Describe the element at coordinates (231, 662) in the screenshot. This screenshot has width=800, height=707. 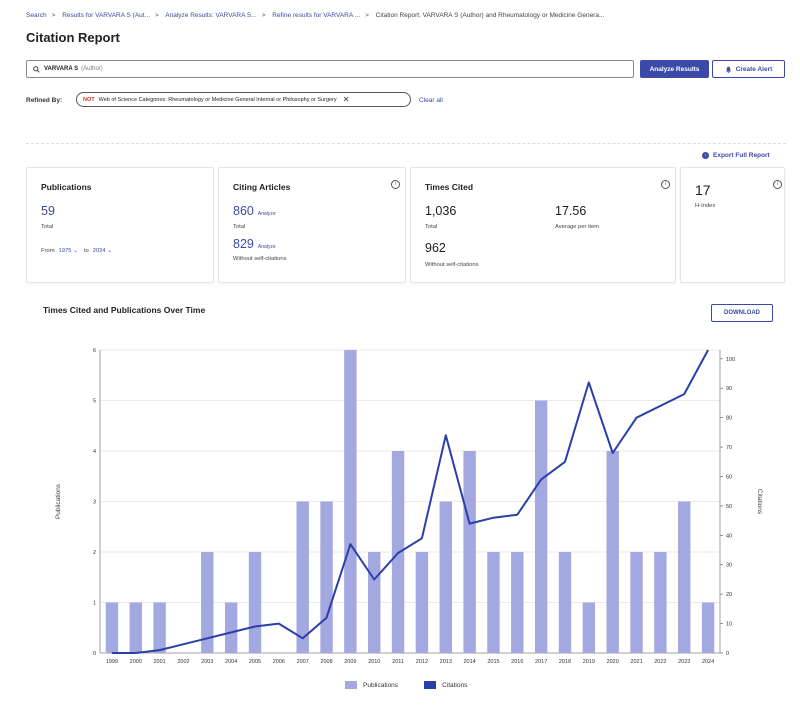
I see `x-tick-label: 2004` at that location.